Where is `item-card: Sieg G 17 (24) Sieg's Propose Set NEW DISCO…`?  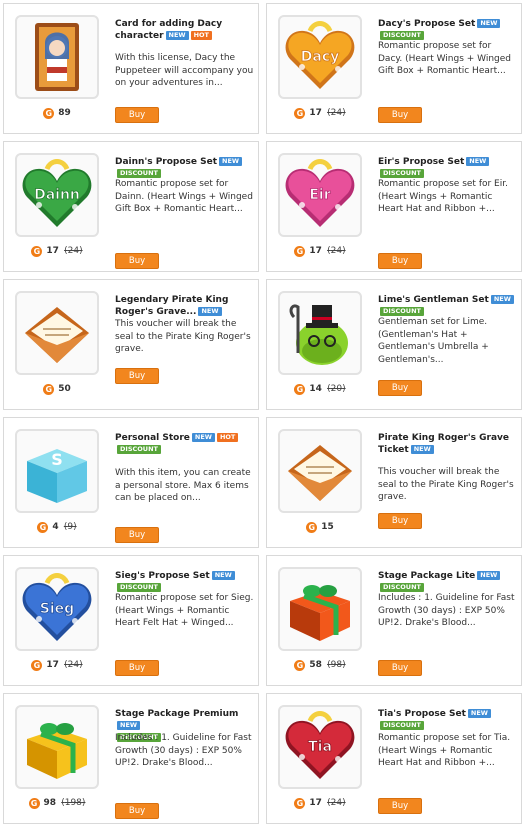
item-card: Sieg G 17 (24) Sieg's Propose Set NEW DISCO… is located at coordinates (131, 620).